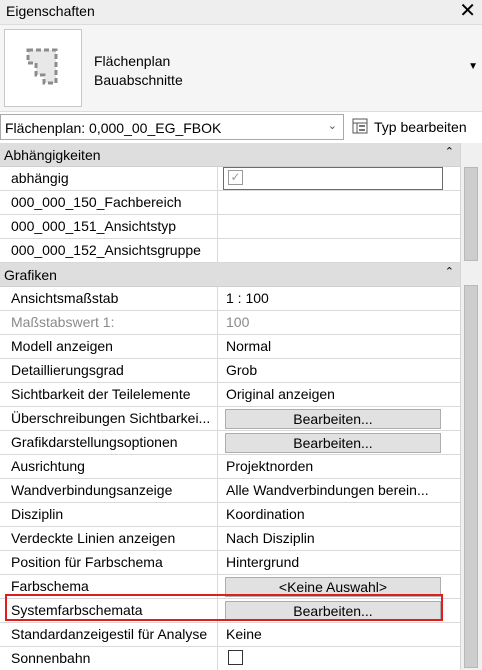  I want to click on color-scheme-button: <Keine Auswahl>, so click(333, 587).